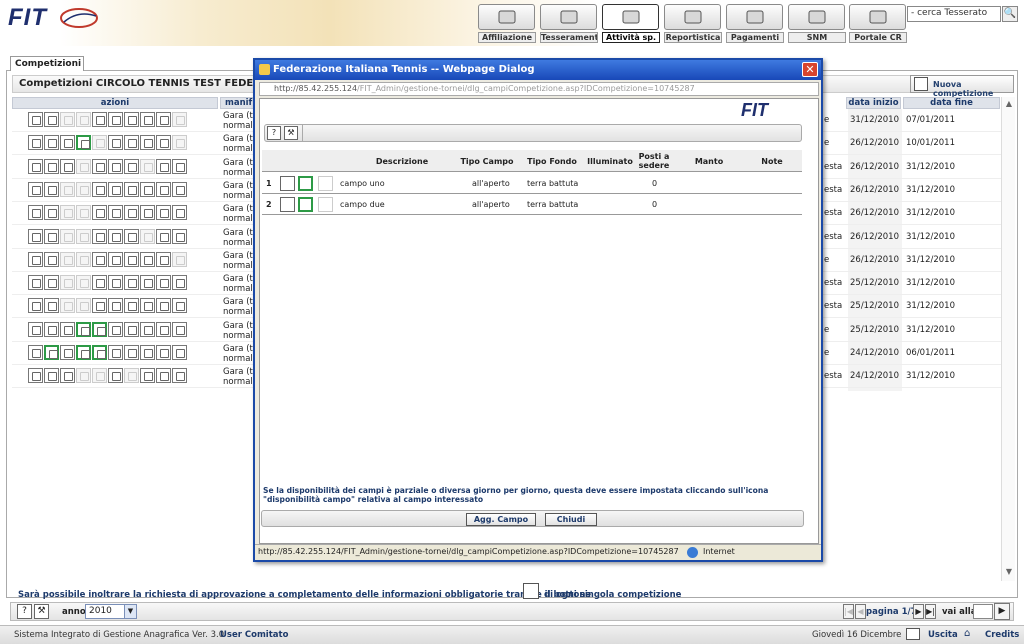 The height and width of the screenshot is (644, 1024). Describe the element at coordinates (930, 611) in the screenshot. I see `last-page-icon: ▶|` at that location.